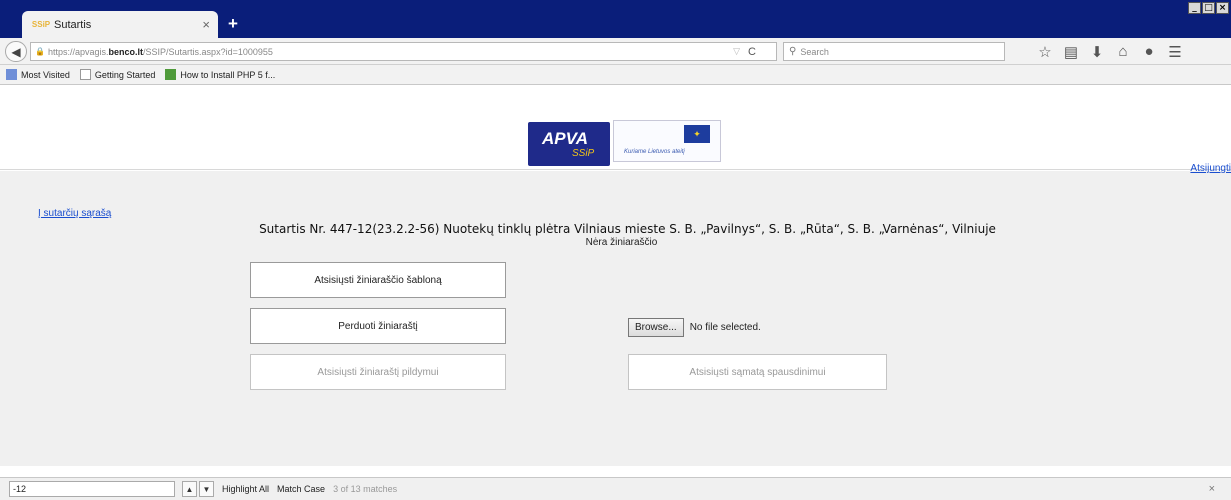 The height and width of the screenshot is (500, 1231). Describe the element at coordinates (120, 24) in the screenshot. I see `browser-tab: SSiP Sutartis ×` at that location.